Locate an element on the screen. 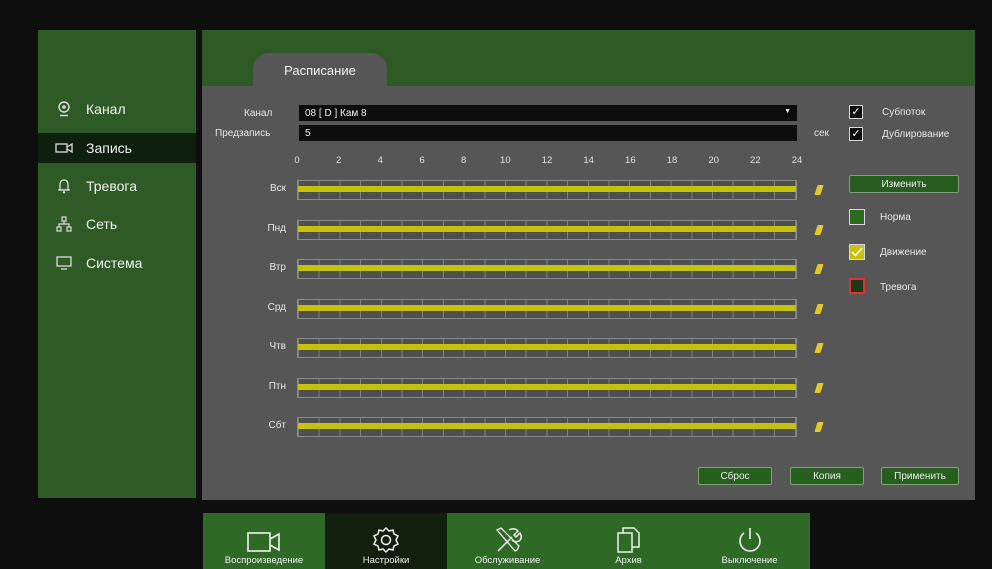 The image size is (992, 569). day-label: Чтв is located at coordinates (277, 346).